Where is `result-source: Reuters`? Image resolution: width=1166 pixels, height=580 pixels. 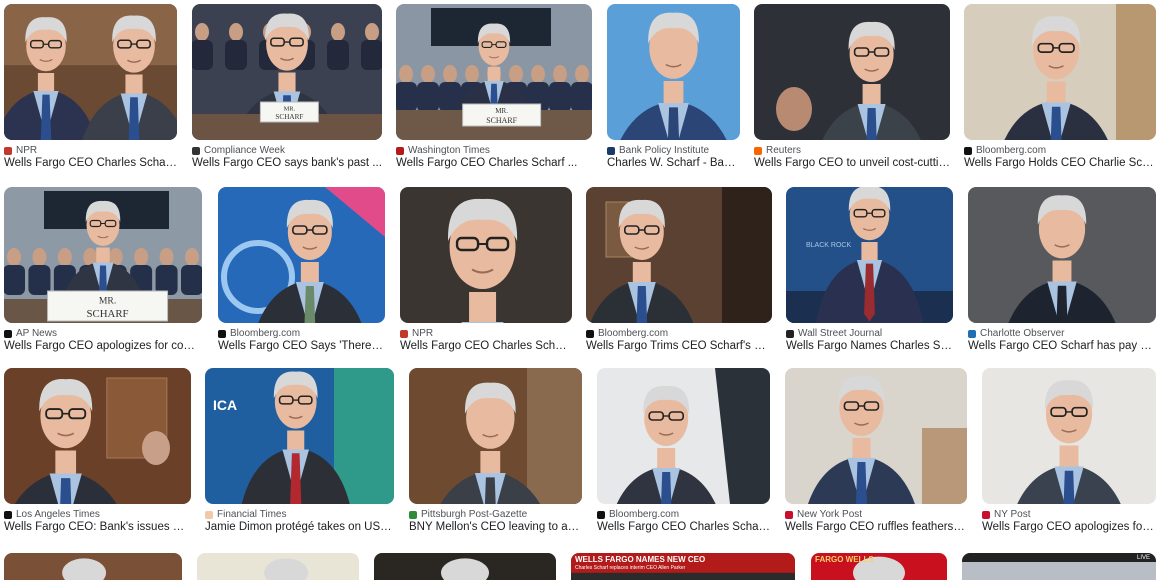 result-source: Reuters is located at coordinates (852, 150).